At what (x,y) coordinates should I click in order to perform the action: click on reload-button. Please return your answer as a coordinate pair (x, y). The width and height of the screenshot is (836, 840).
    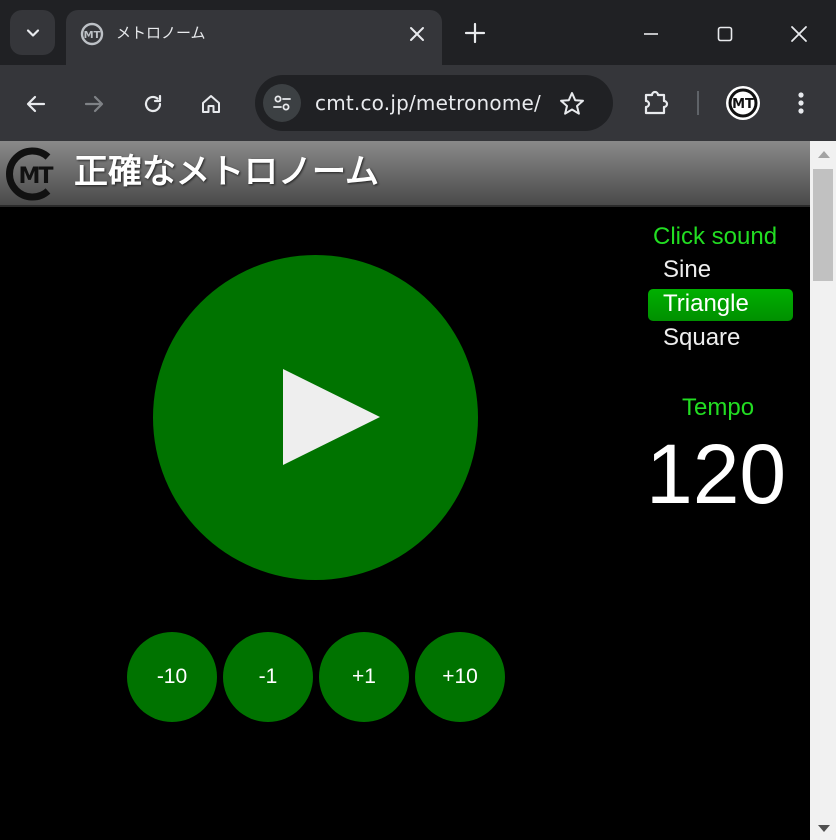
    Looking at the image, I should click on (153, 104).